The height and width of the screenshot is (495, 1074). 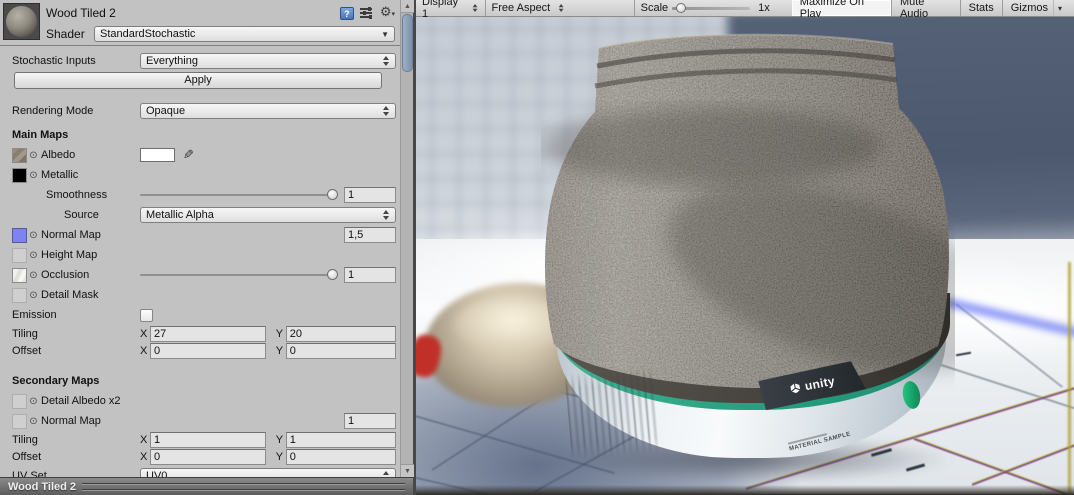 What do you see at coordinates (370, 195) in the screenshot?
I see `smoothness-value-field` at bounding box center [370, 195].